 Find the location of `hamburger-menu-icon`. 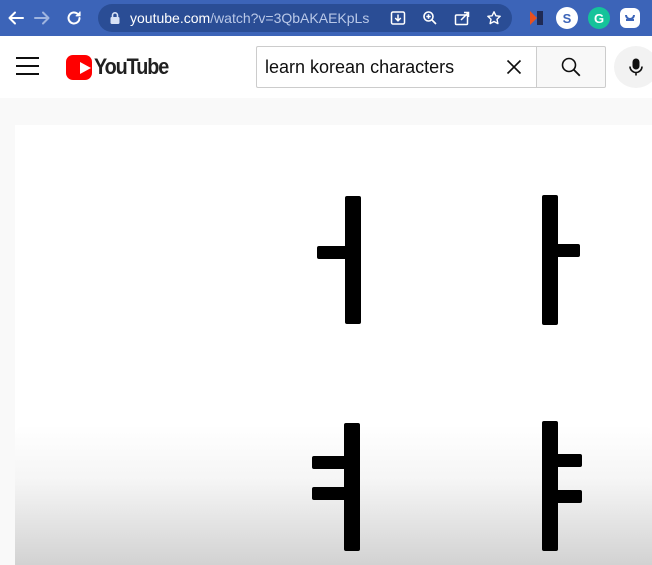

hamburger-menu-icon is located at coordinates (28, 66).